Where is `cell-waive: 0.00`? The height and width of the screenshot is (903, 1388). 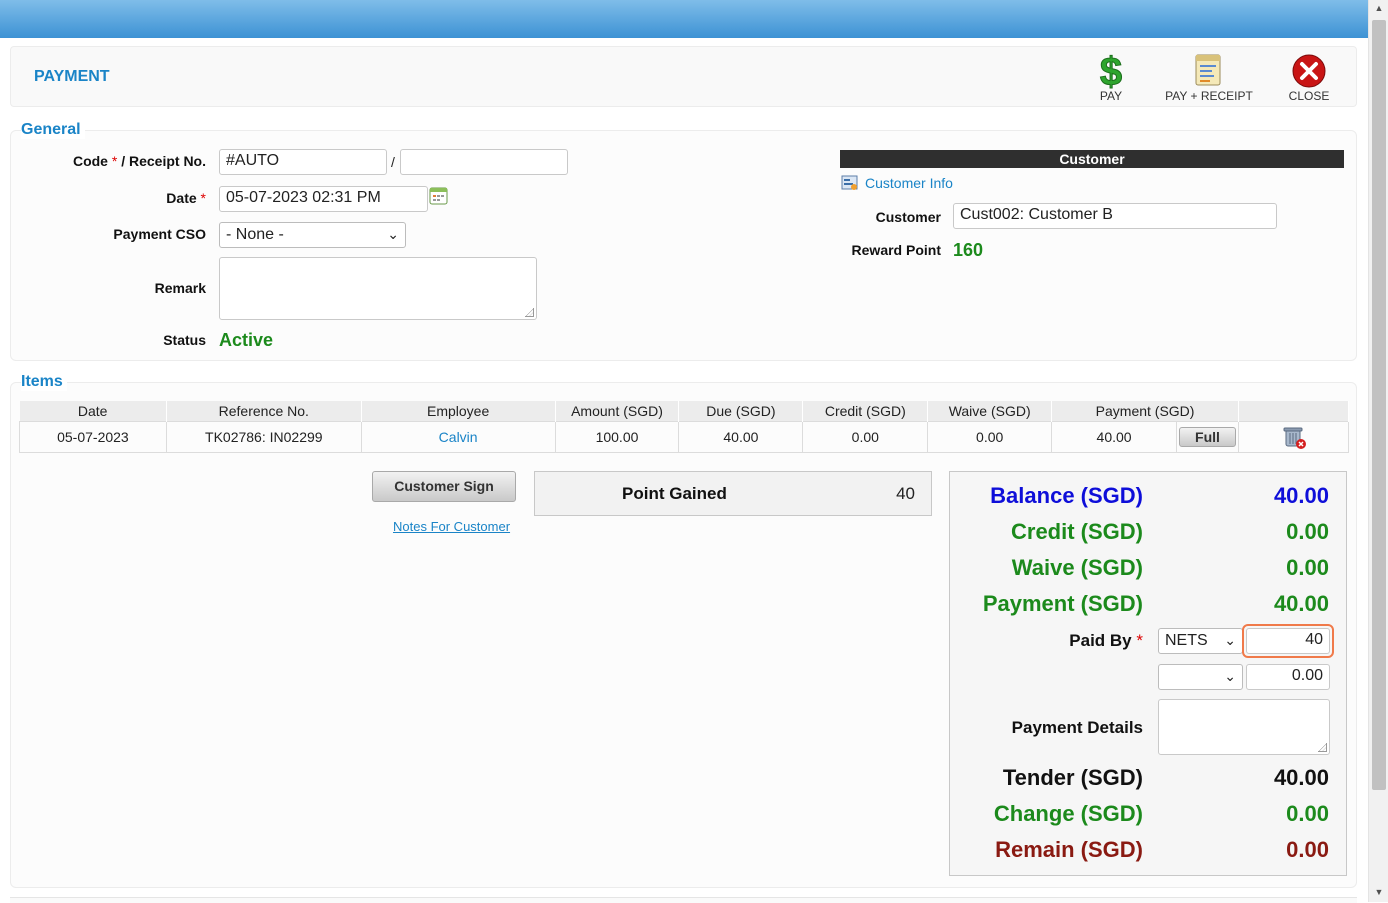
cell-waive: 0.00 is located at coordinates (990, 436).